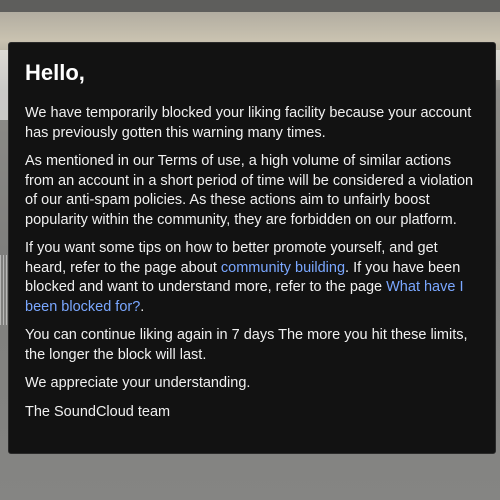 This screenshot has width=500, height=500. Describe the element at coordinates (55, 72) in the screenshot. I see `dialog-title: Hello,` at that location.